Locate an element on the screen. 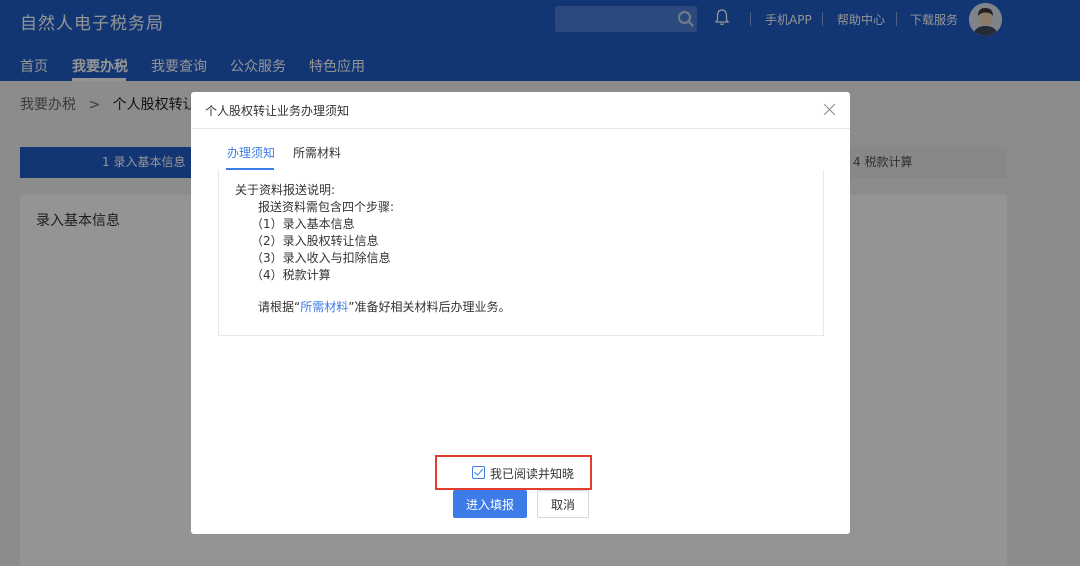  content-step: （2）录入股权转让信息 is located at coordinates (315, 241).